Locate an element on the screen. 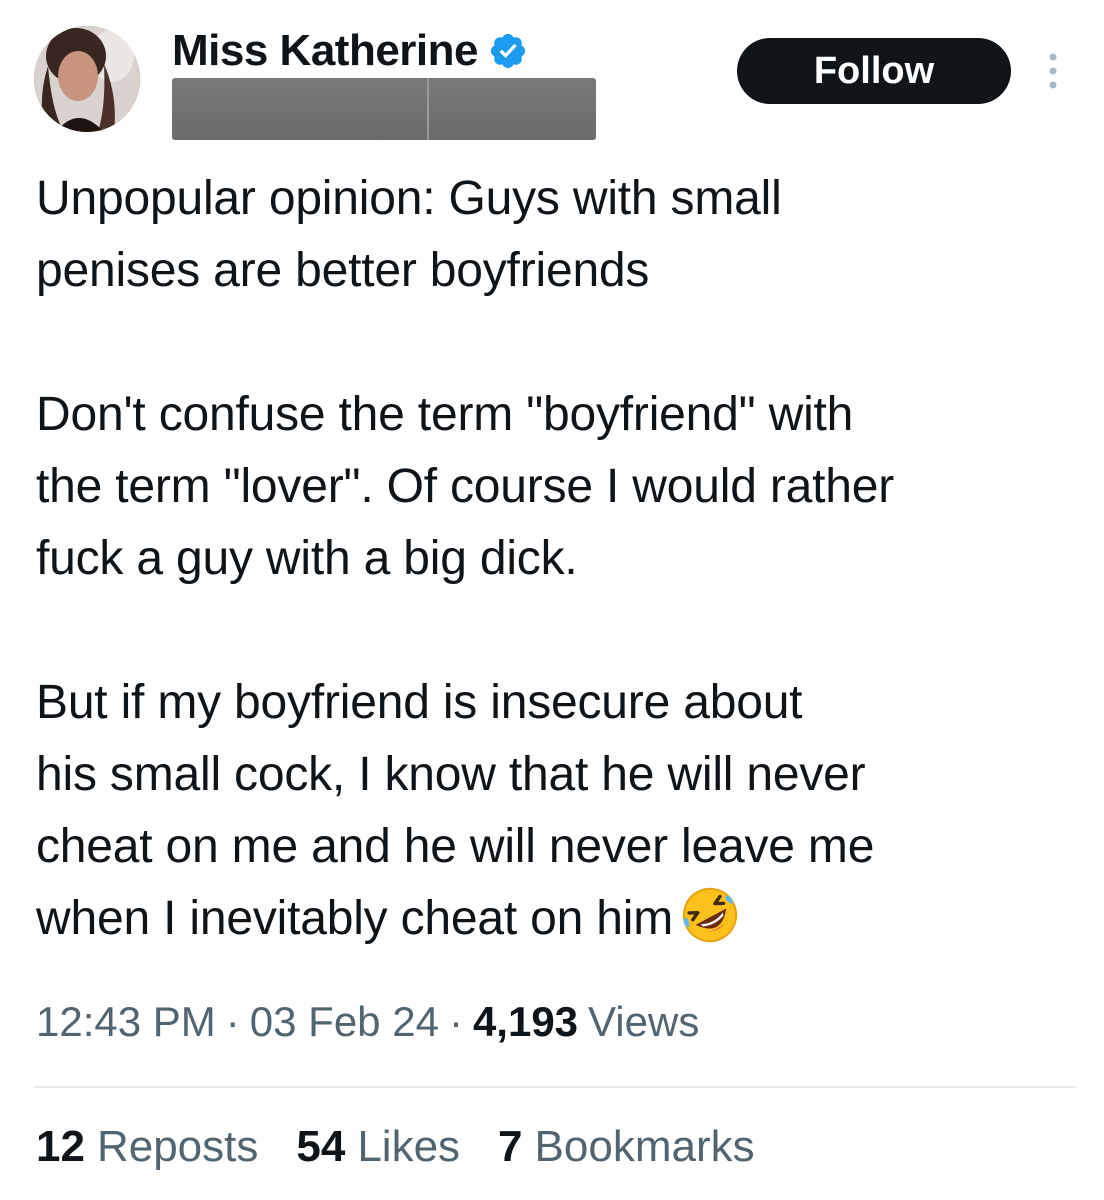 Image resolution: width=1104 pixels, height=1200 pixels. author-name-row: Miss Katherine is located at coordinates (350, 51).